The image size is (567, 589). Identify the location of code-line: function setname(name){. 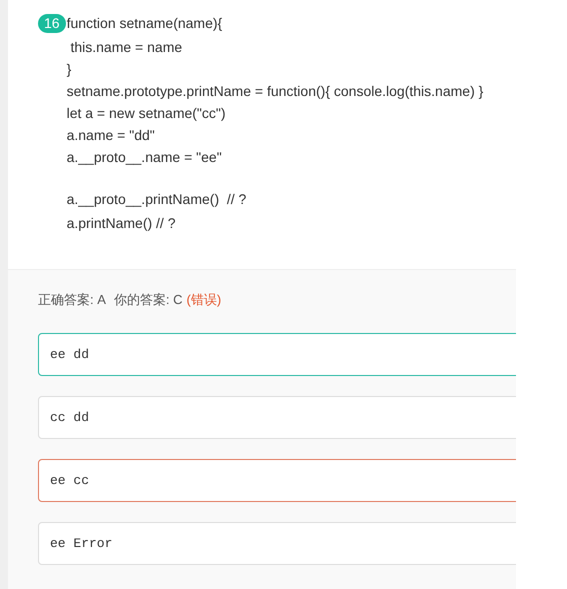
(145, 23).